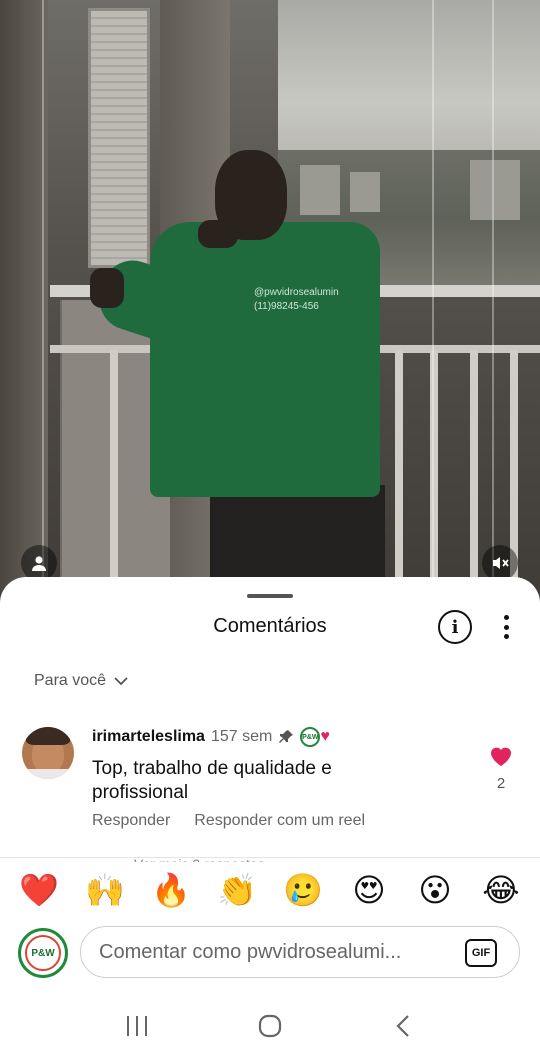 The width and height of the screenshot is (540, 1054). What do you see at coordinates (237, 890) in the screenshot?
I see `emoji-clap: 👏` at bounding box center [237, 890].